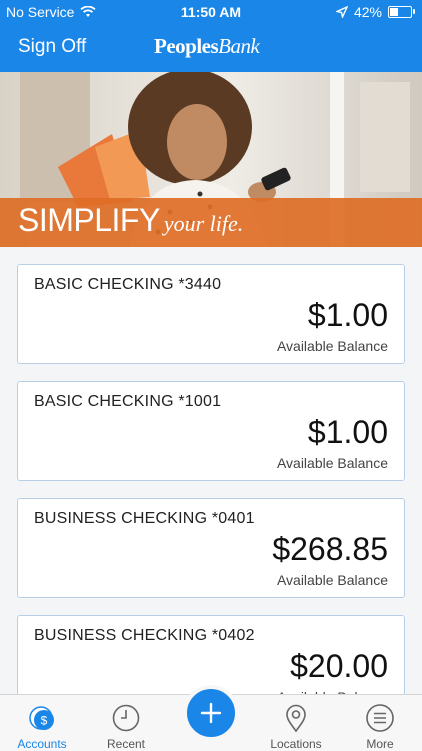  I want to click on add-button, so click(211, 713).